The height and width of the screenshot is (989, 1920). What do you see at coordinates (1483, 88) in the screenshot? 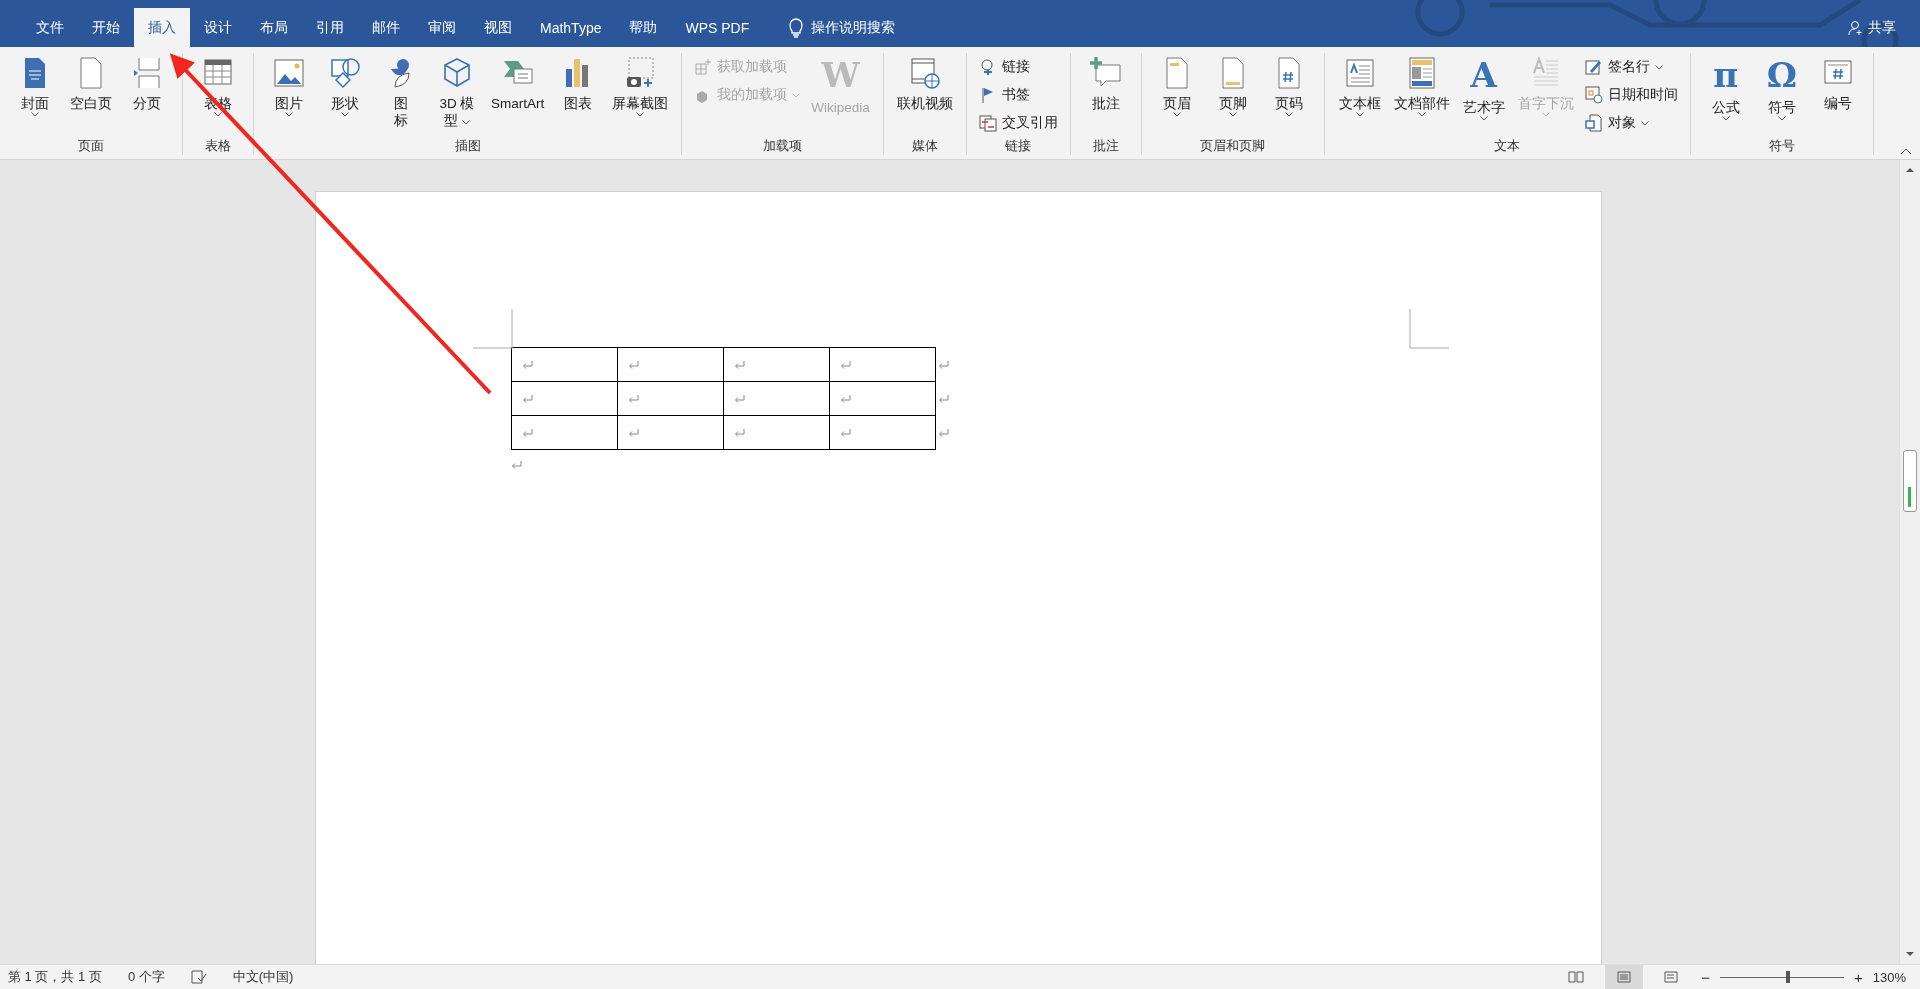
I see `ribbon-button: A 艺术字` at bounding box center [1483, 88].